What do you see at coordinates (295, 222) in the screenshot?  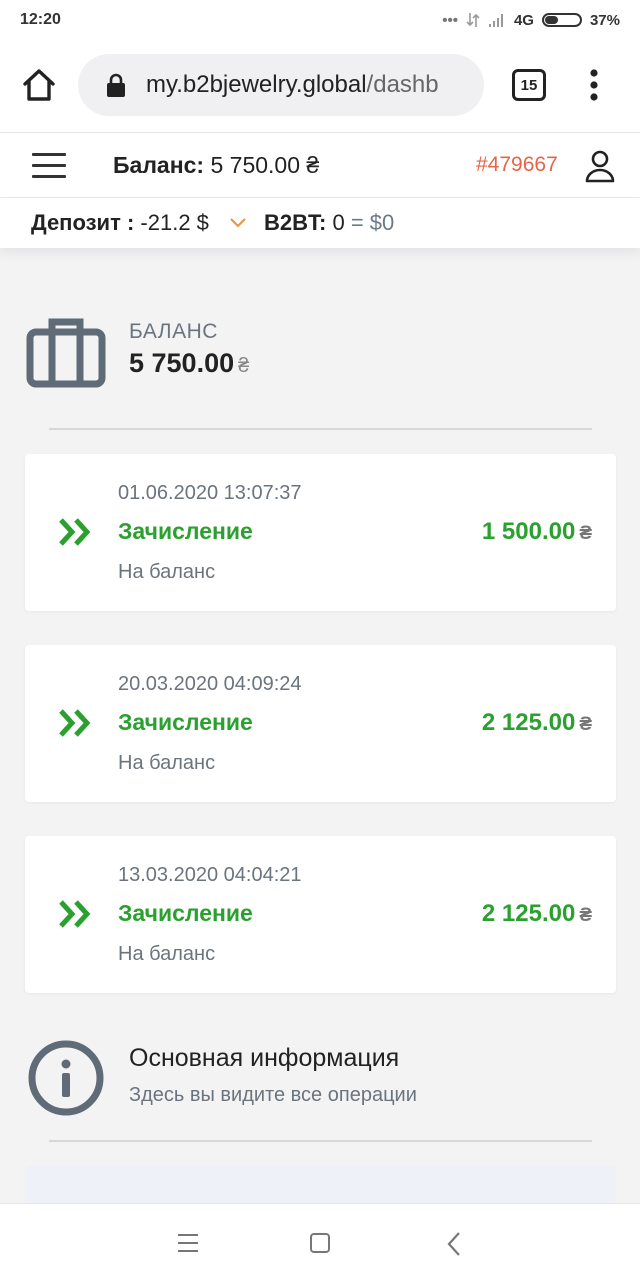 I see `b2bt-label: B2BT:` at bounding box center [295, 222].